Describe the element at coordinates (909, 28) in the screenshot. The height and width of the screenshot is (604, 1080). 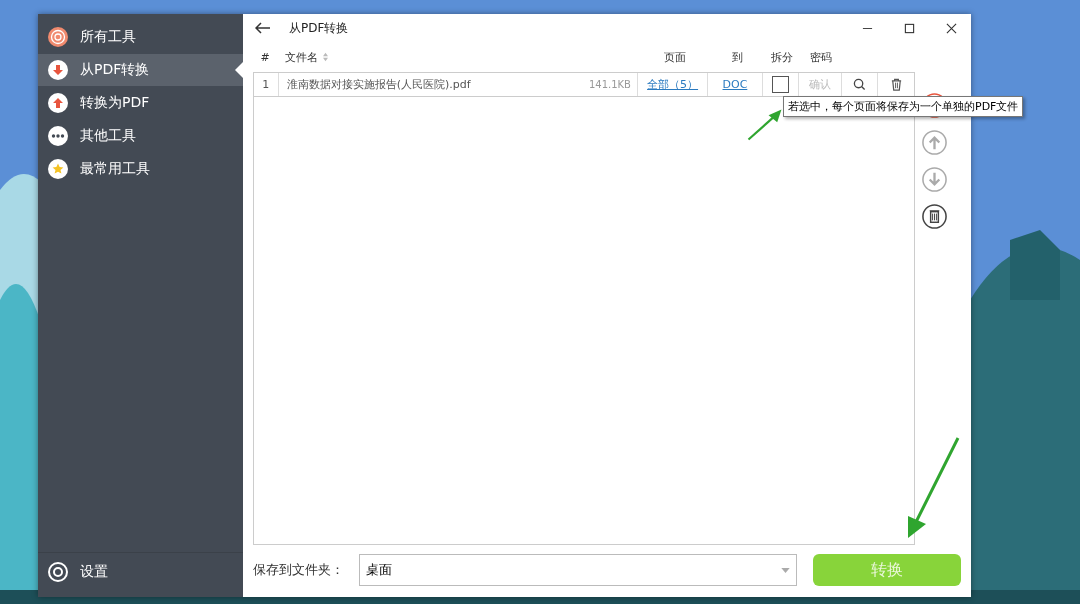
I see `maximize-icon` at that location.